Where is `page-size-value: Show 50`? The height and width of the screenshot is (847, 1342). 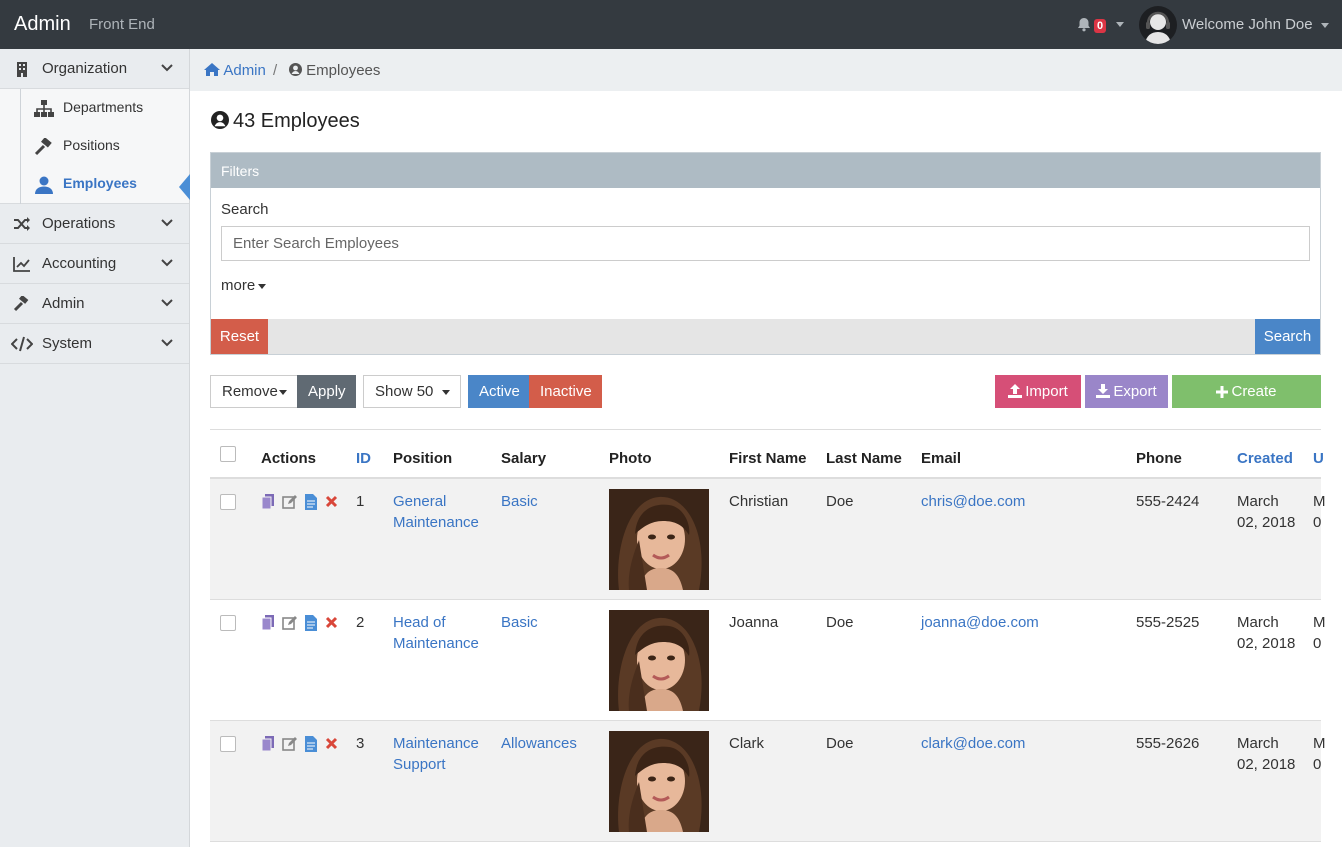 page-size-value: Show 50 is located at coordinates (404, 391).